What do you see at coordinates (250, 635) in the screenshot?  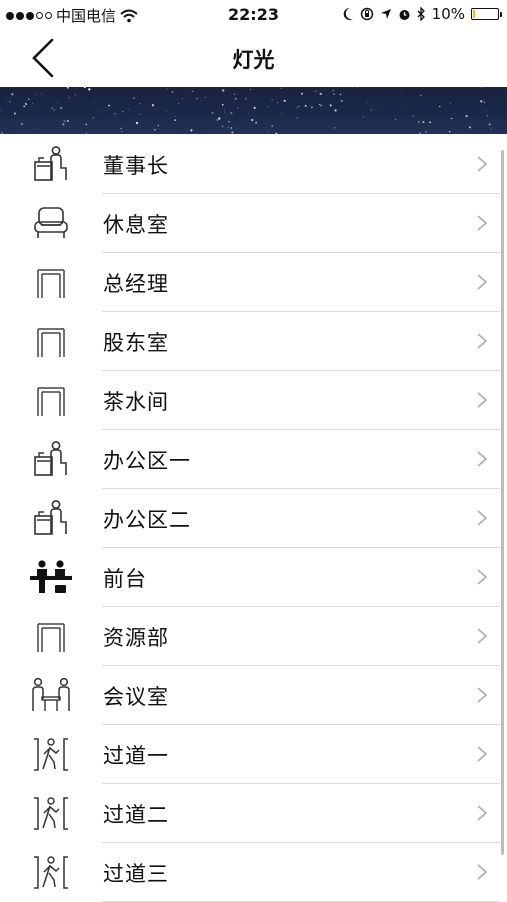 I see `room-row: 资源部` at bounding box center [250, 635].